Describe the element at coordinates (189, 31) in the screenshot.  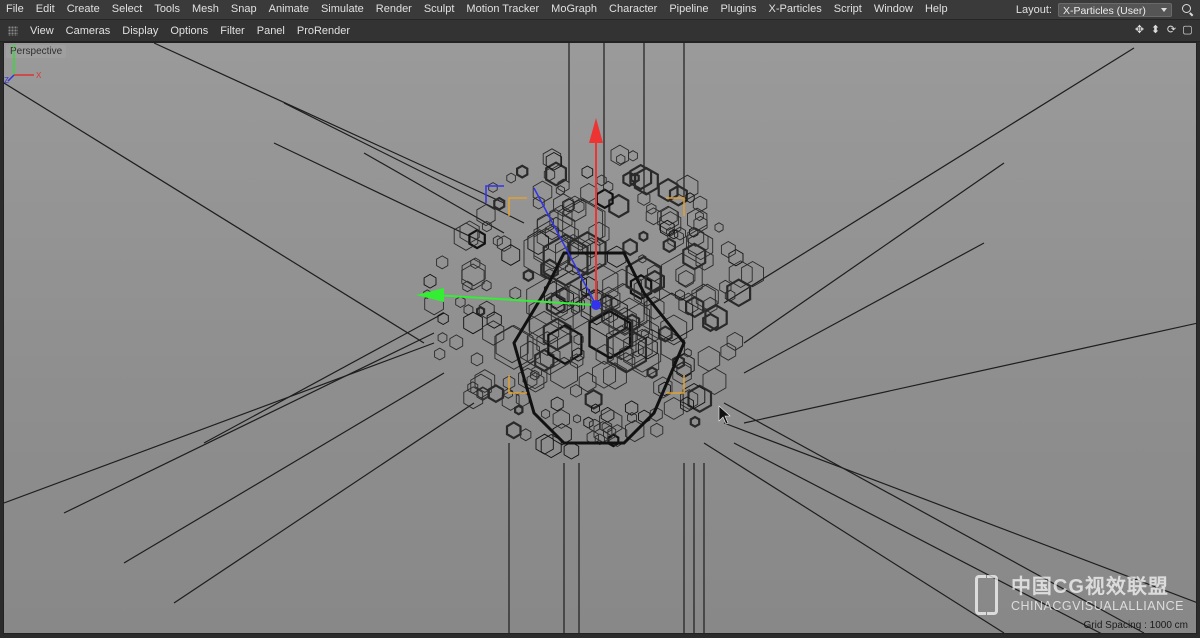
I see `viewport-menu-options: Options` at that location.